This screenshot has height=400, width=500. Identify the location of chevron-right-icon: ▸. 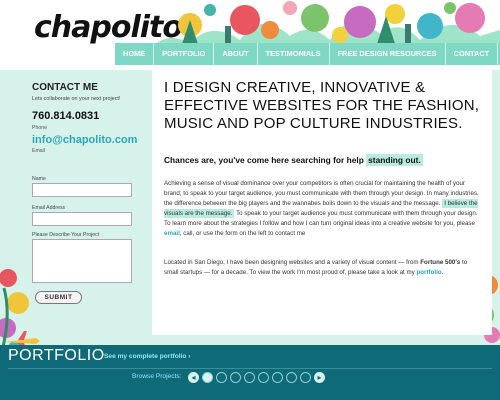
(319, 377).